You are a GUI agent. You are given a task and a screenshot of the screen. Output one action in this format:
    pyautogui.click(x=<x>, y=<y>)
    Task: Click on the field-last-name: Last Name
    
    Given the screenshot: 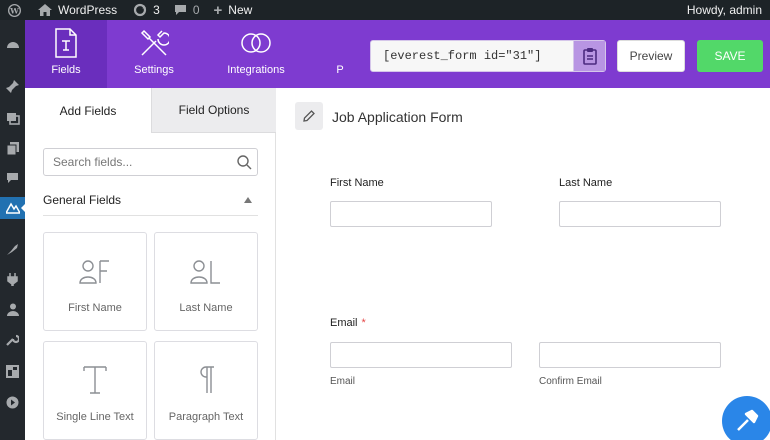 What is the action you would take?
    pyautogui.click(x=206, y=281)
    